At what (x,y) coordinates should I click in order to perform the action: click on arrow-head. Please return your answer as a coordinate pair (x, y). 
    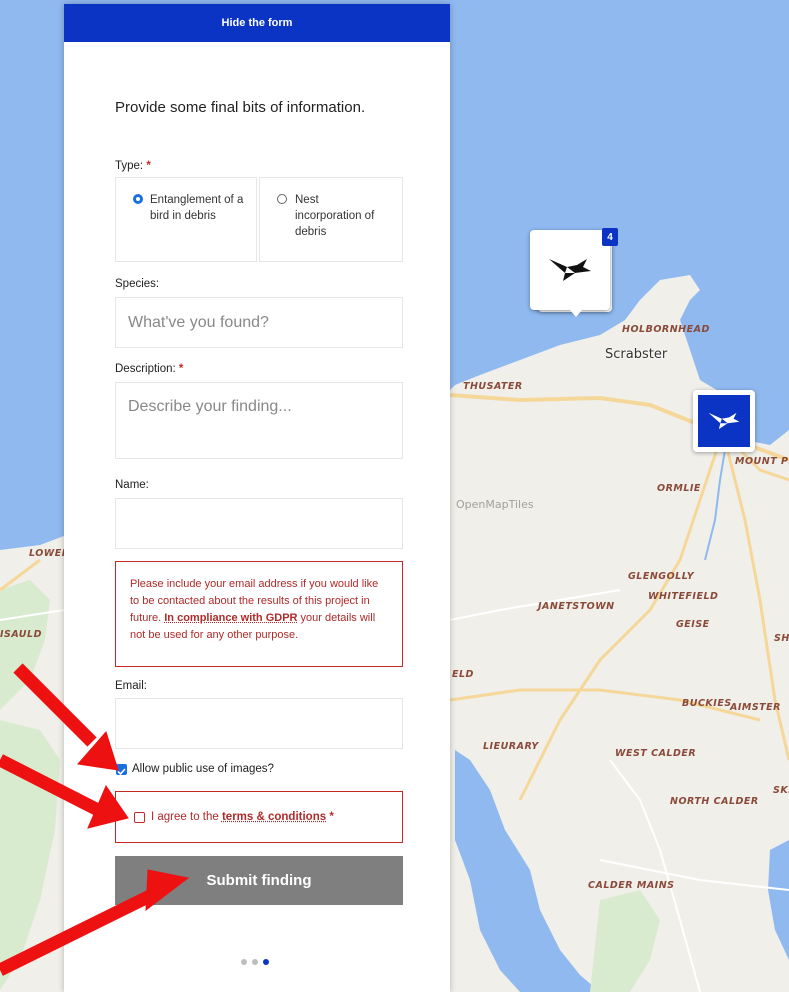
    Looking at the image, I should click on (167, 890).